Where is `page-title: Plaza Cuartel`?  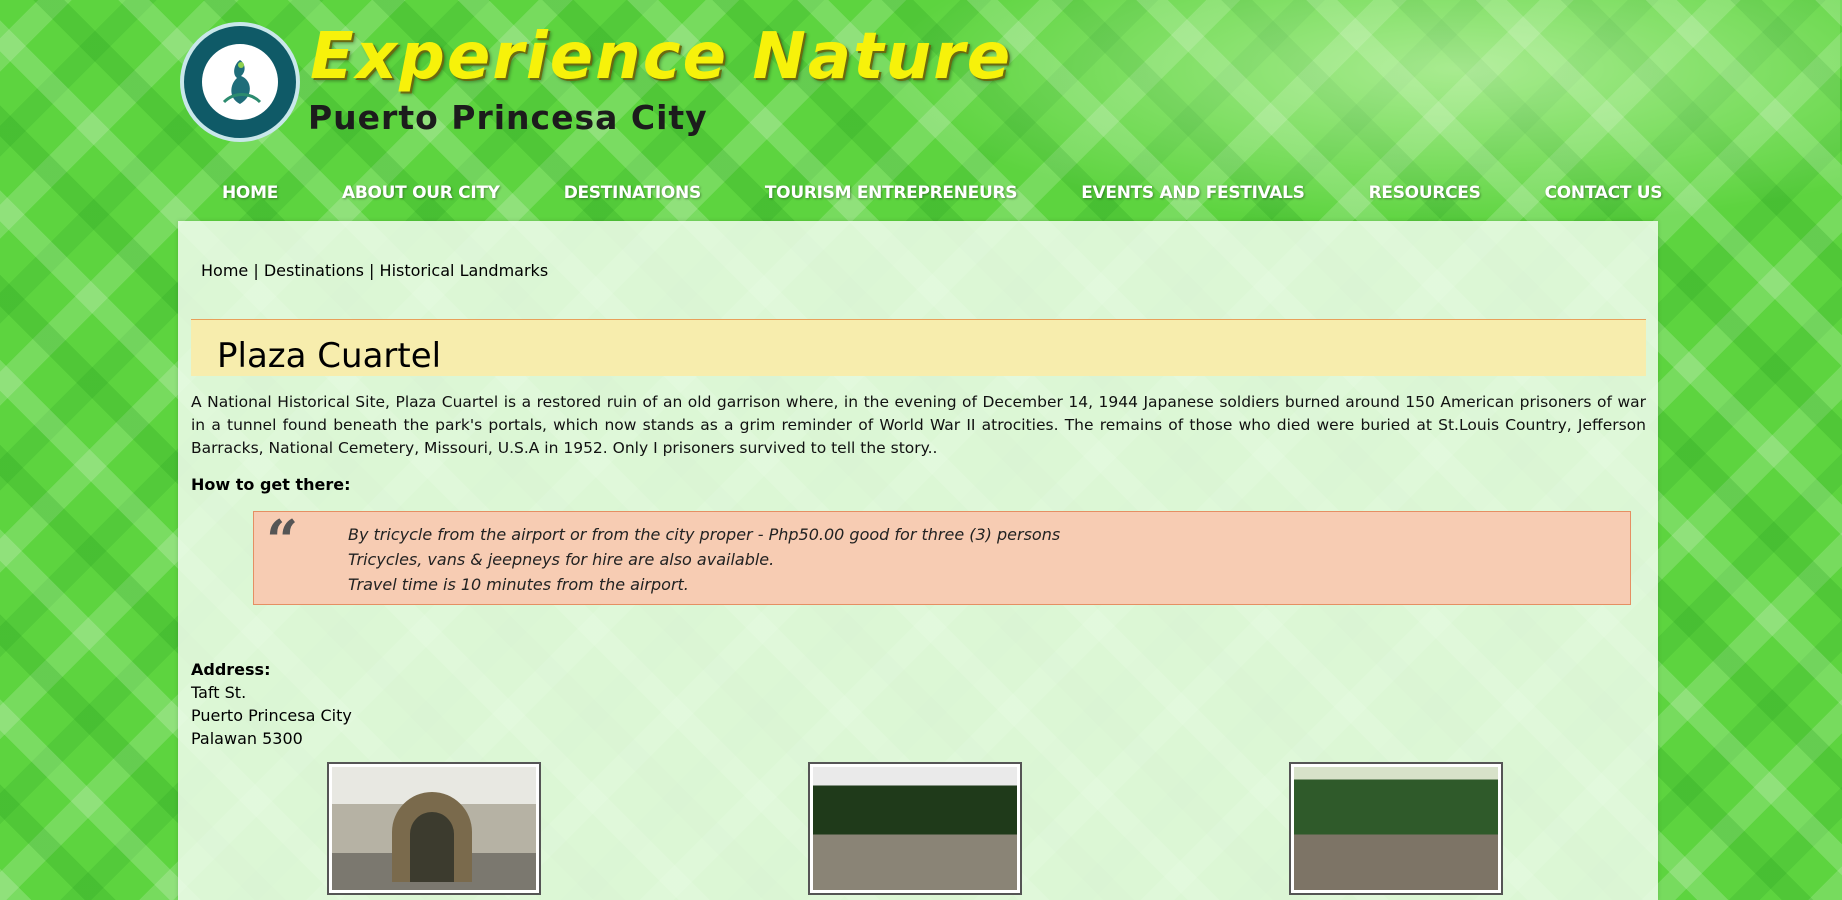
page-title: Plaza Cuartel is located at coordinates (329, 356).